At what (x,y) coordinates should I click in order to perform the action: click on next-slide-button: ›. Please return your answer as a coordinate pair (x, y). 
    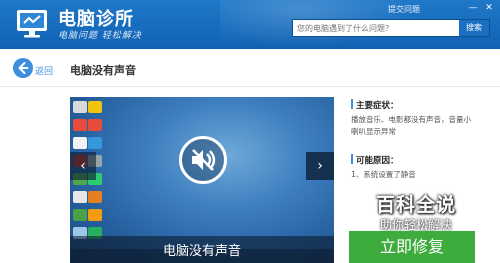
    Looking at the image, I should click on (320, 166).